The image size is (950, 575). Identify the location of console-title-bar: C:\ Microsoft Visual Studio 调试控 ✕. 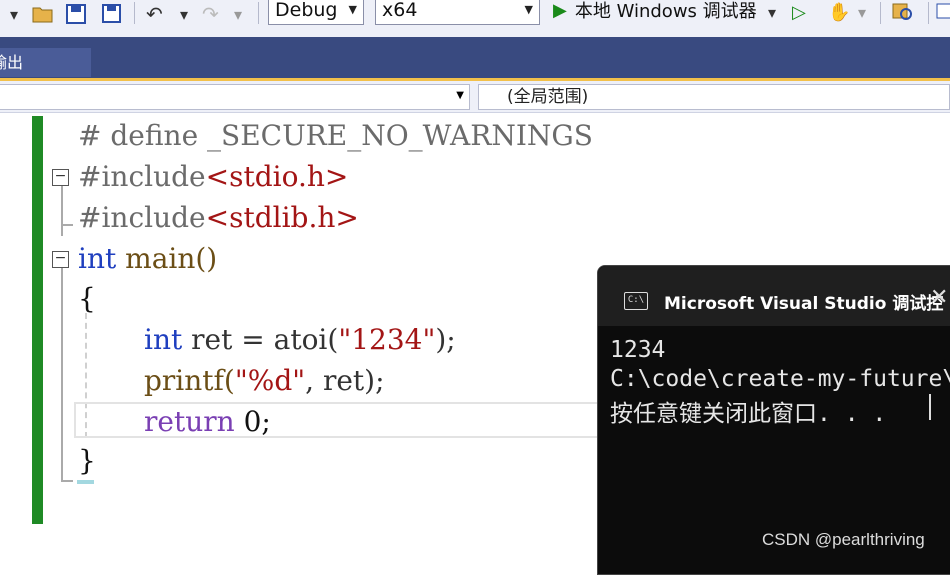
(774, 296).